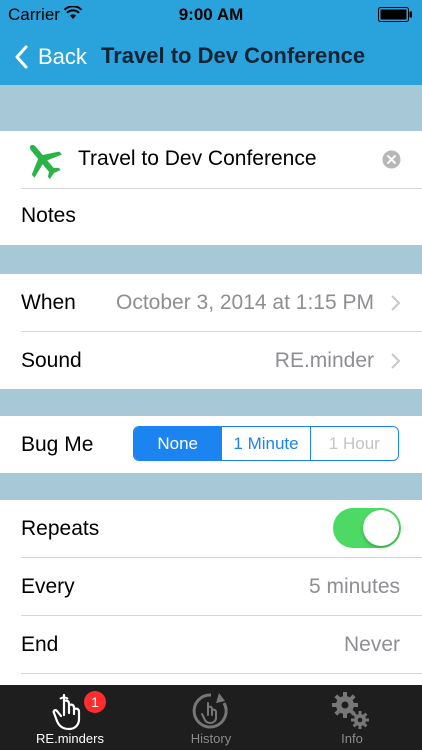 The image size is (422, 750). Describe the element at coordinates (40, 644) in the screenshot. I see `end-label: End` at that location.